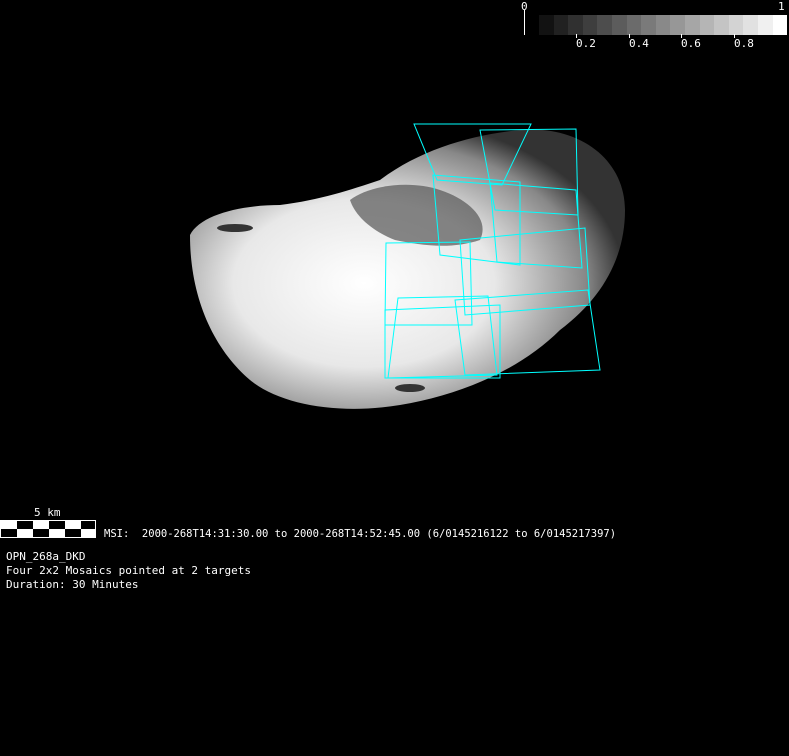  I want to click on observation-description: Four 2x2 Mosaics pointed at 2 targets, so click(129, 570).